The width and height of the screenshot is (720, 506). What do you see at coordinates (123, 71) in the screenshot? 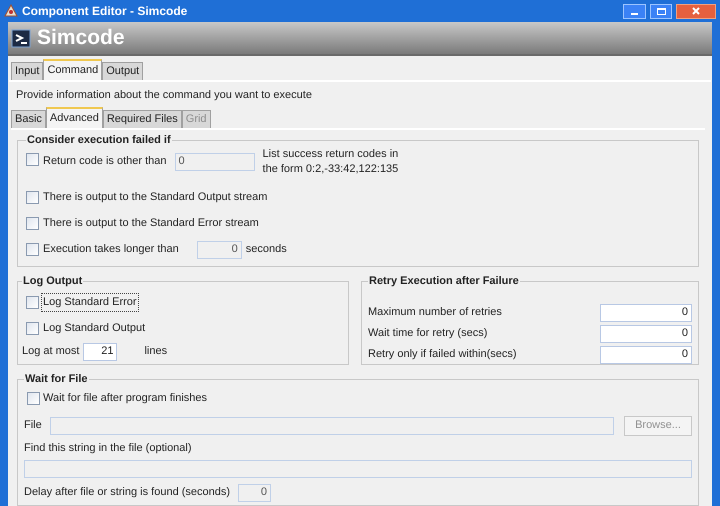
I see `tab: Output` at bounding box center [123, 71].